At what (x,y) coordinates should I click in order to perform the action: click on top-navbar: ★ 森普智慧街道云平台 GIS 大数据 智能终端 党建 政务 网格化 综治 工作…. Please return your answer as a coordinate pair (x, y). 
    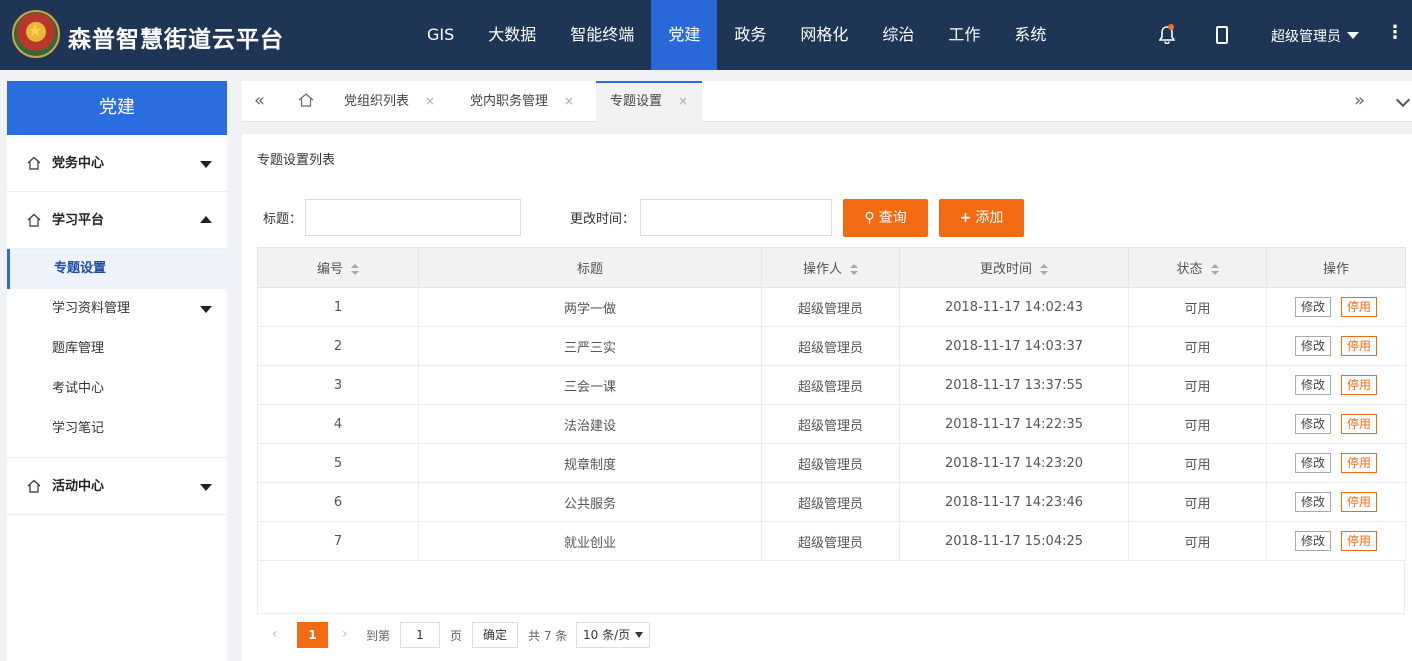
    Looking at the image, I should click on (706, 35).